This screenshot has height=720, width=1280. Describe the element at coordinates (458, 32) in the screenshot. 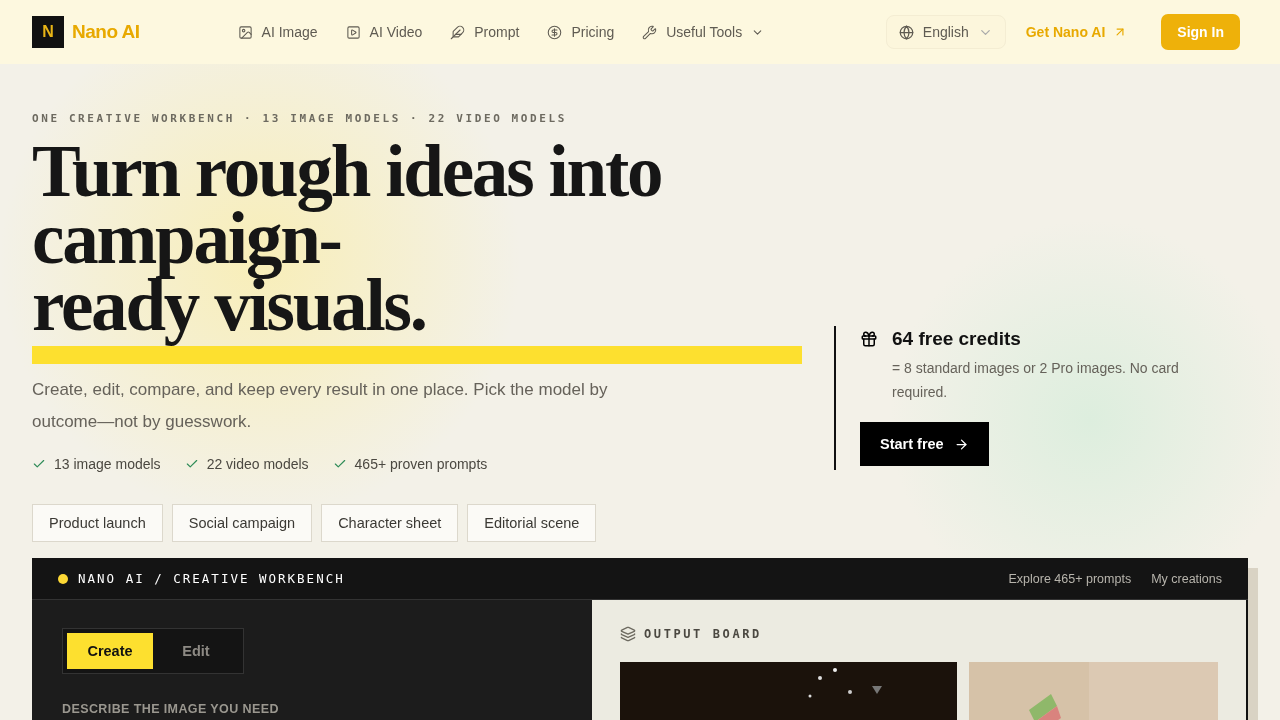

I see `feather-icon` at that location.